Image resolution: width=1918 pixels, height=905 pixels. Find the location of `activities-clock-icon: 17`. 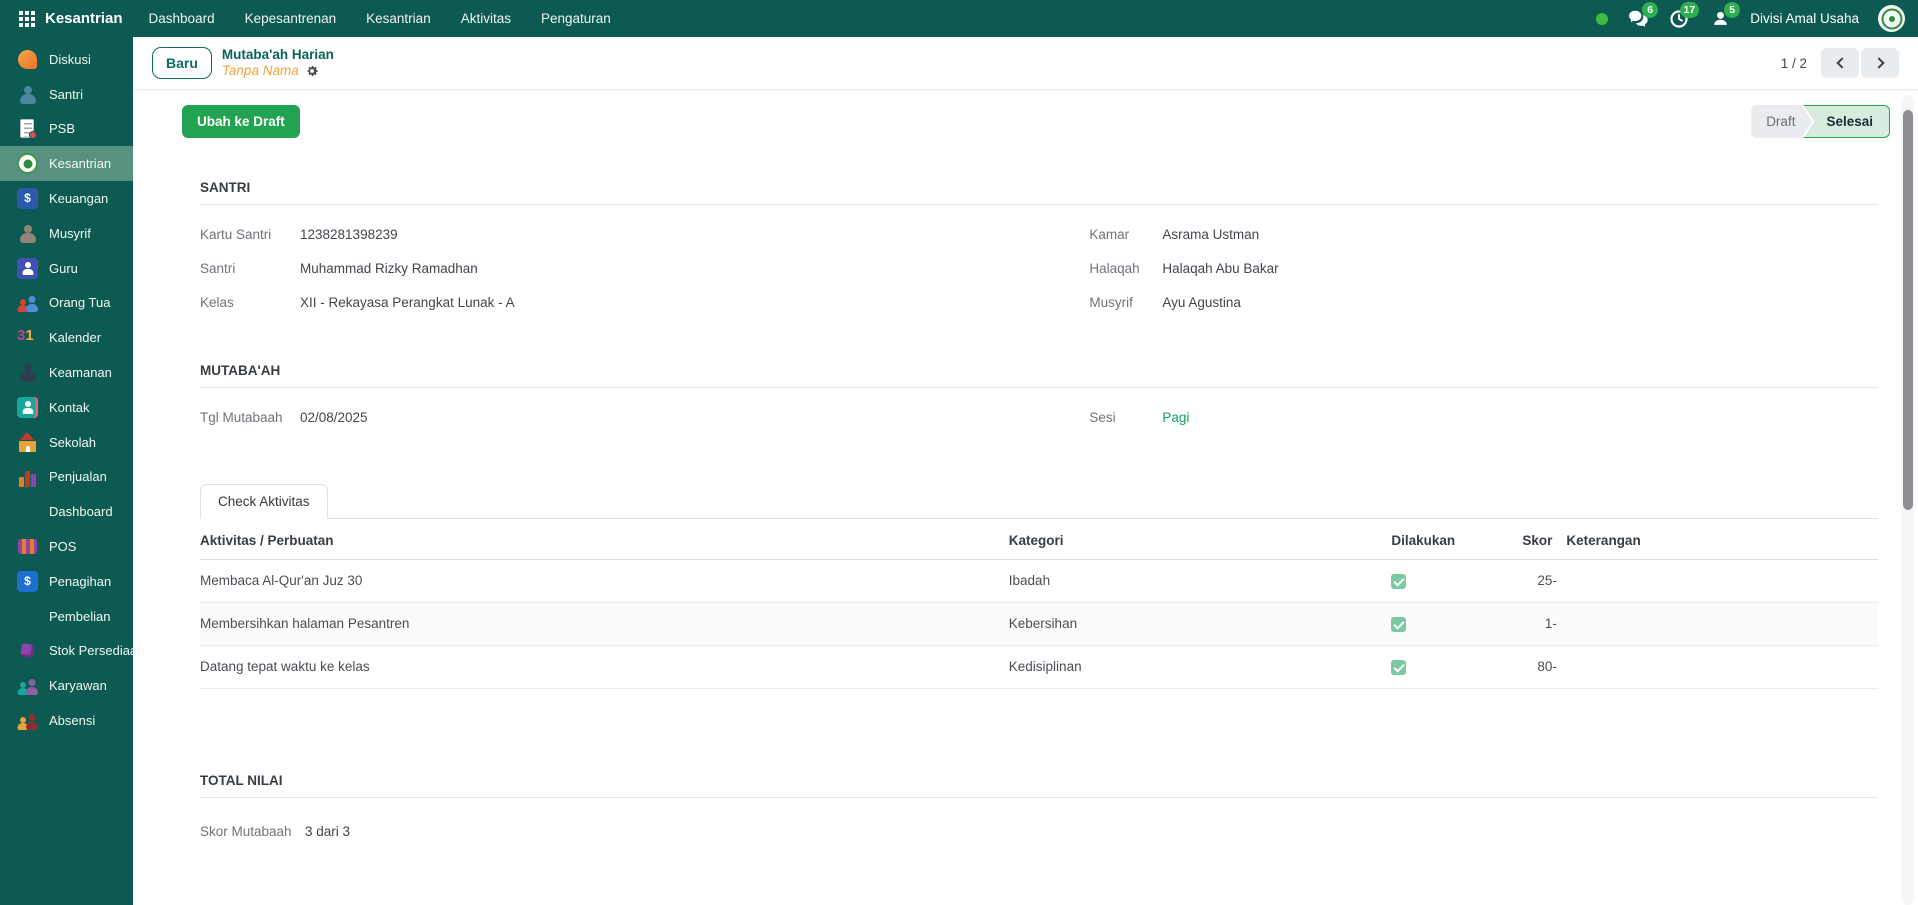

activities-clock-icon: 17 is located at coordinates (1684, 15).